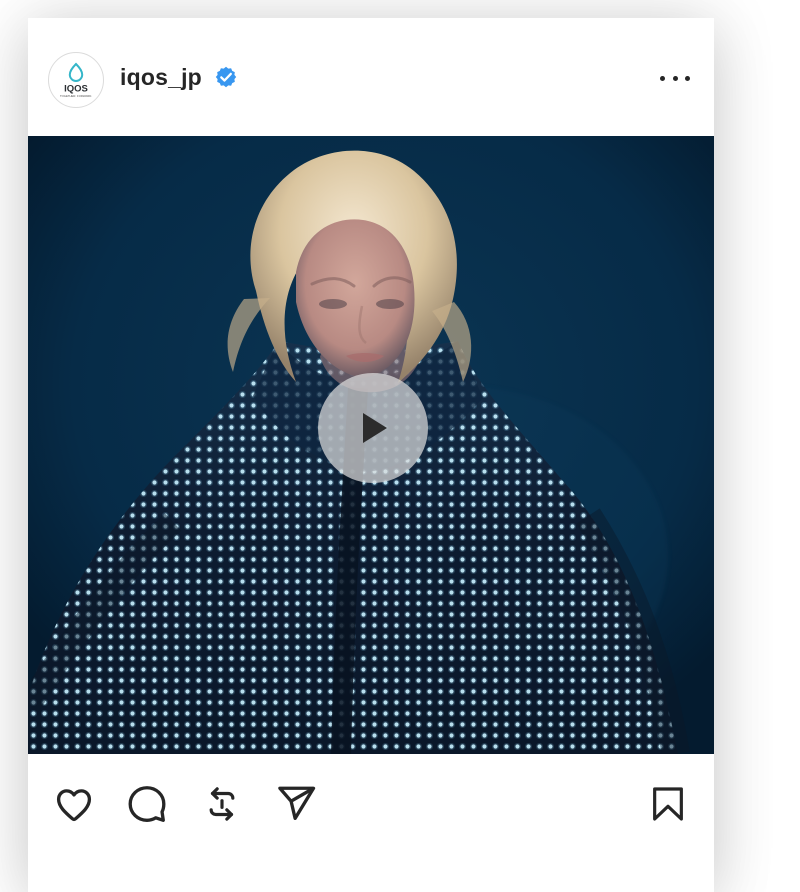 This screenshot has width=800, height=892. Describe the element at coordinates (390, 304) in the screenshot. I see `right-eye` at that location.